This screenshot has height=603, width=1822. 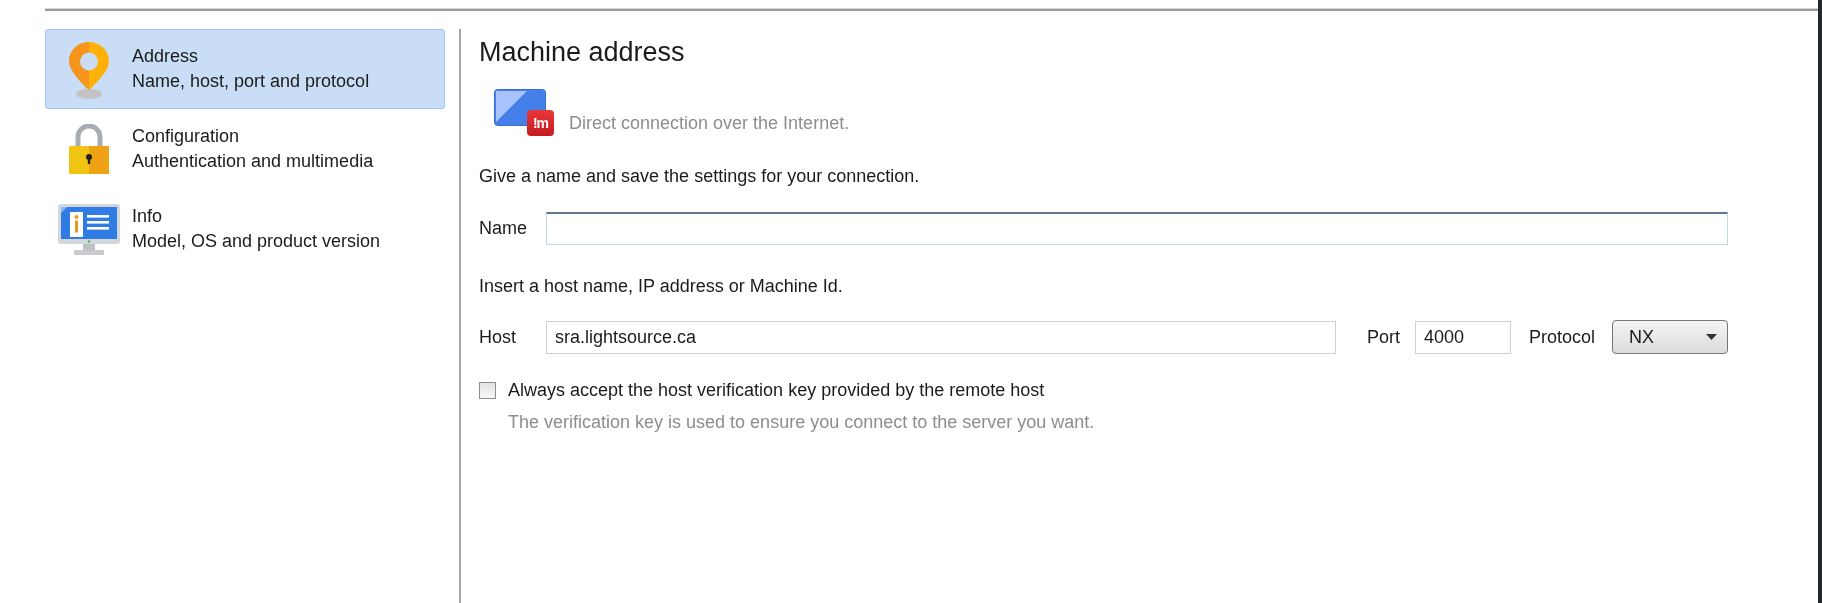 What do you see at coordinates (89, 69) in the screenshot?
I see `location-pin-icon` at bounding box center [89, 69].